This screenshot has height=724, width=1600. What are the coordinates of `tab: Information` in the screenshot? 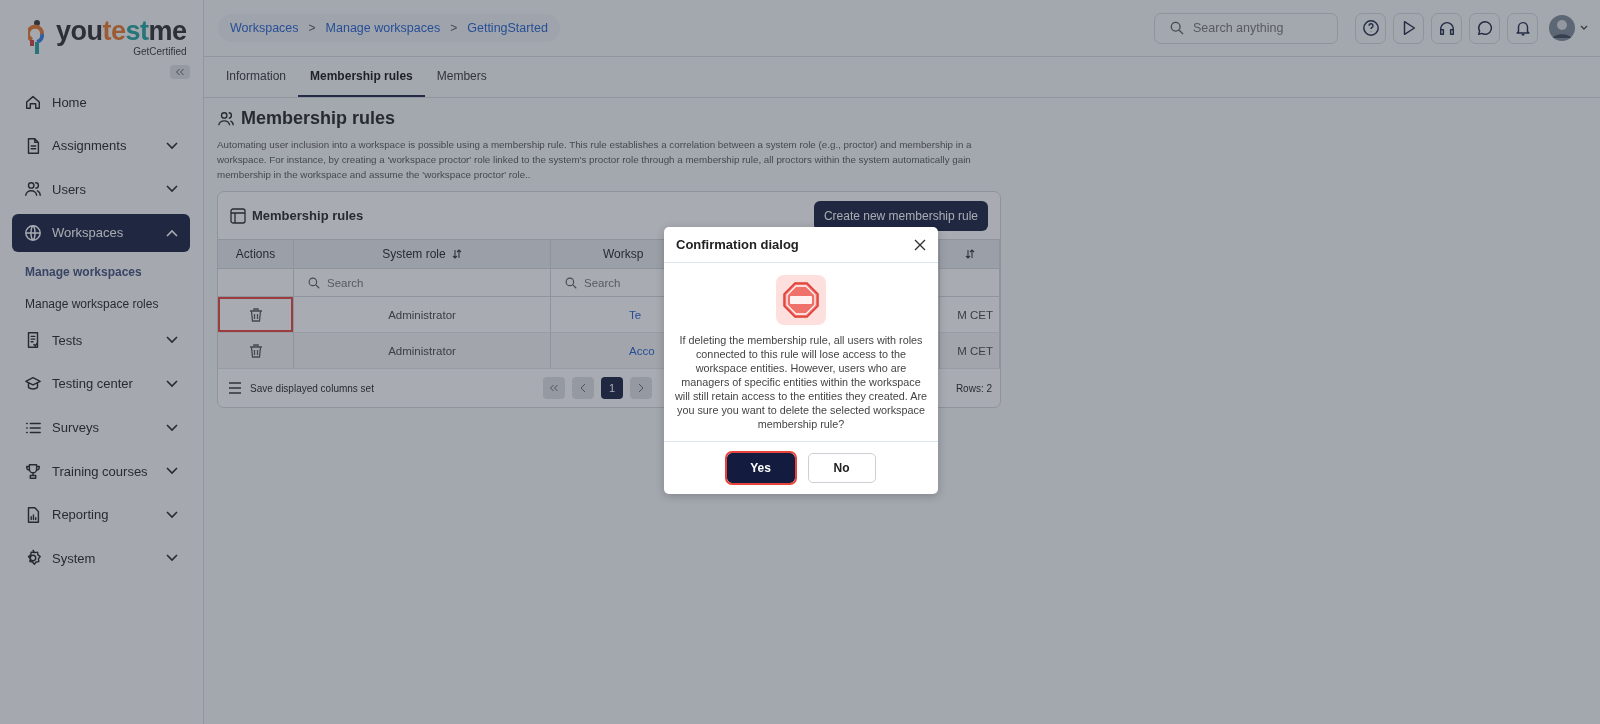 It's located at (256, 77).